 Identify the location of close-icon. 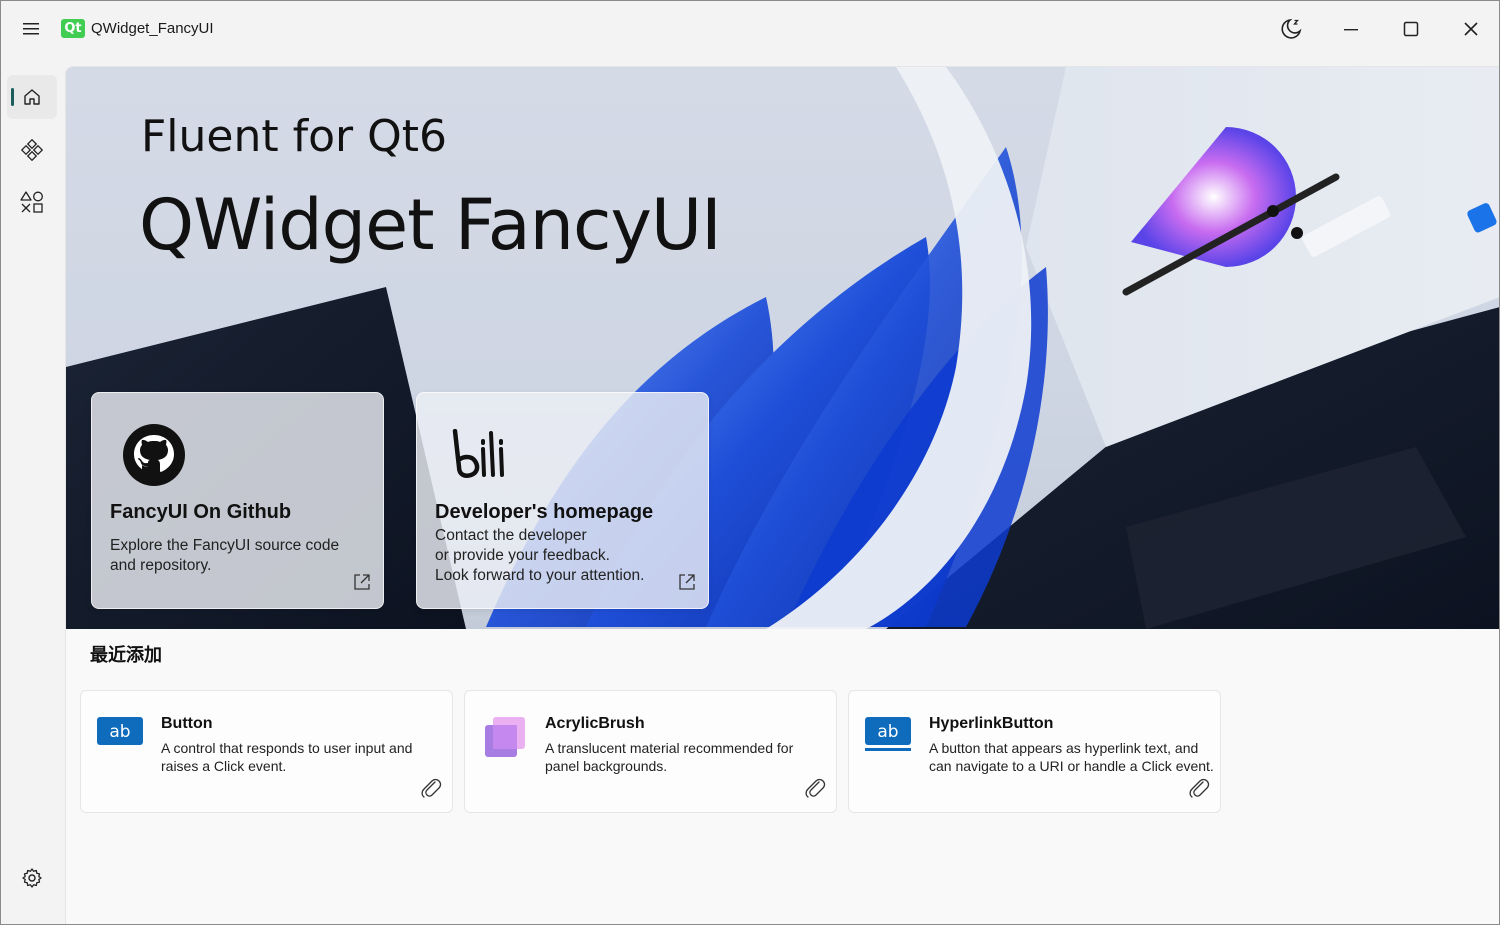
(1471, 29).